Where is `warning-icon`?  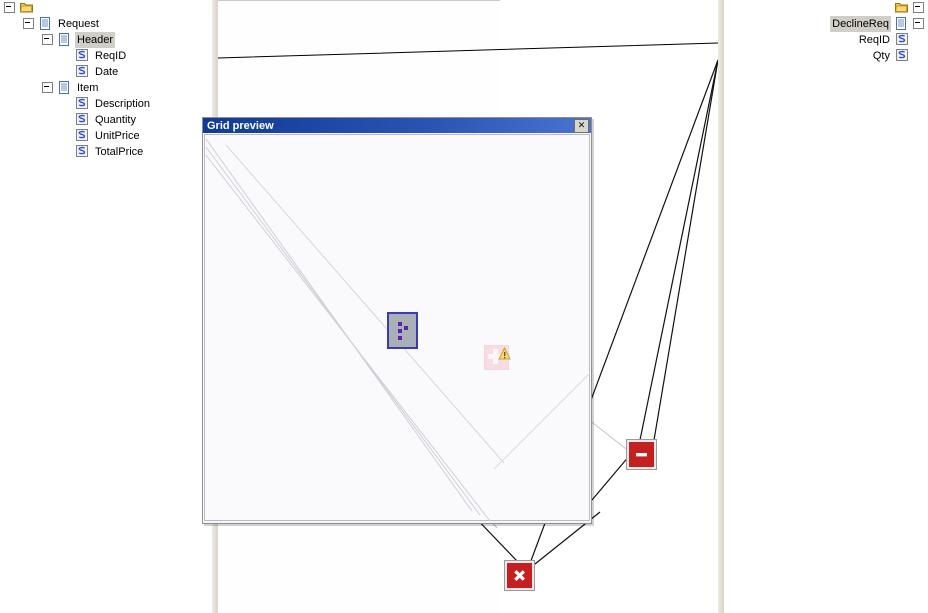 warning-icon is located at coordinates (504, 353).